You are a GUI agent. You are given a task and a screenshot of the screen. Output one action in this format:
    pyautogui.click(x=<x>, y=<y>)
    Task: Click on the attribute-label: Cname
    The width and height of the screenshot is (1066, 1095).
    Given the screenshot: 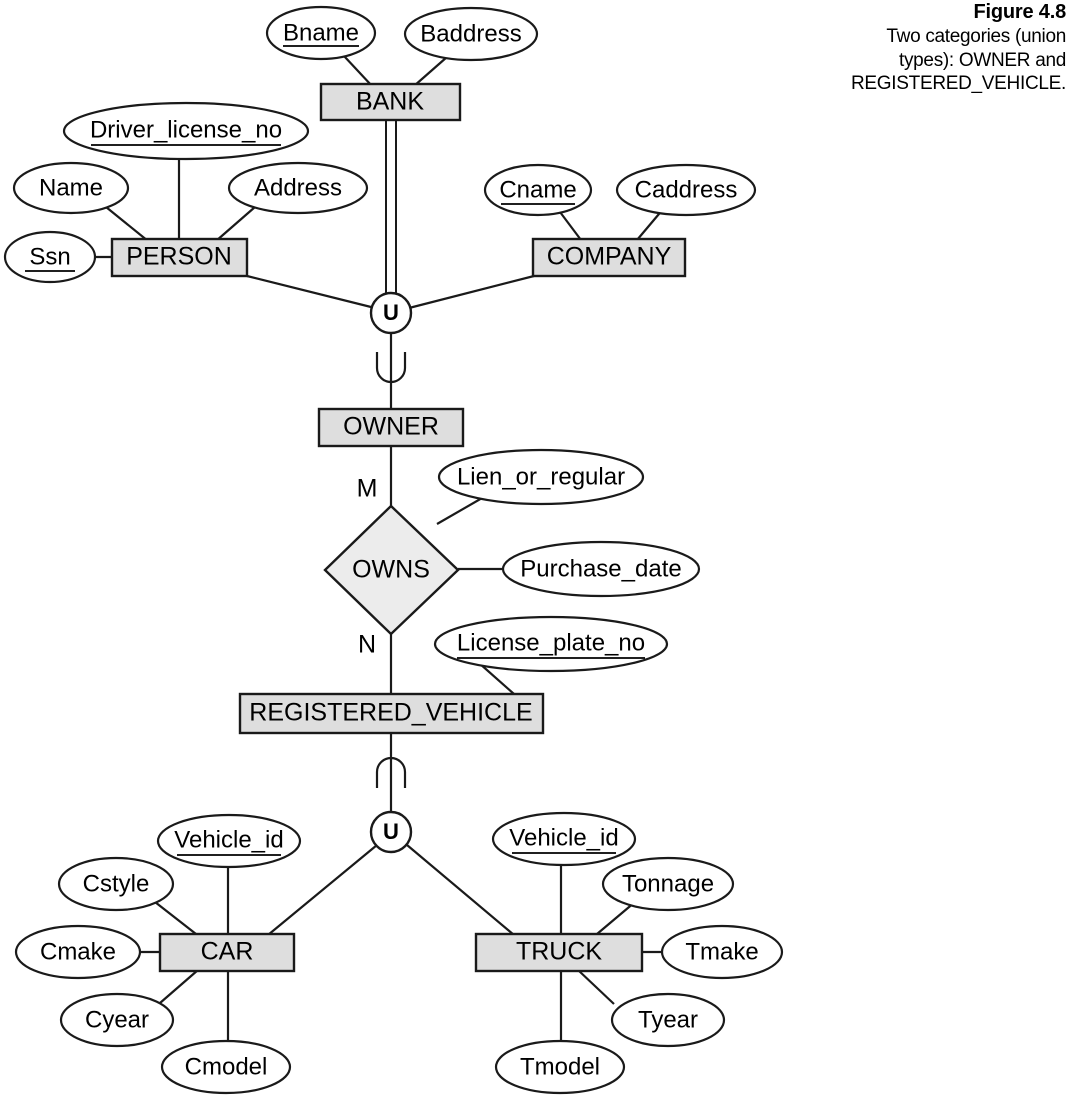 What is the action you would take?
    pyautogui.click(x=537, y=189)
    